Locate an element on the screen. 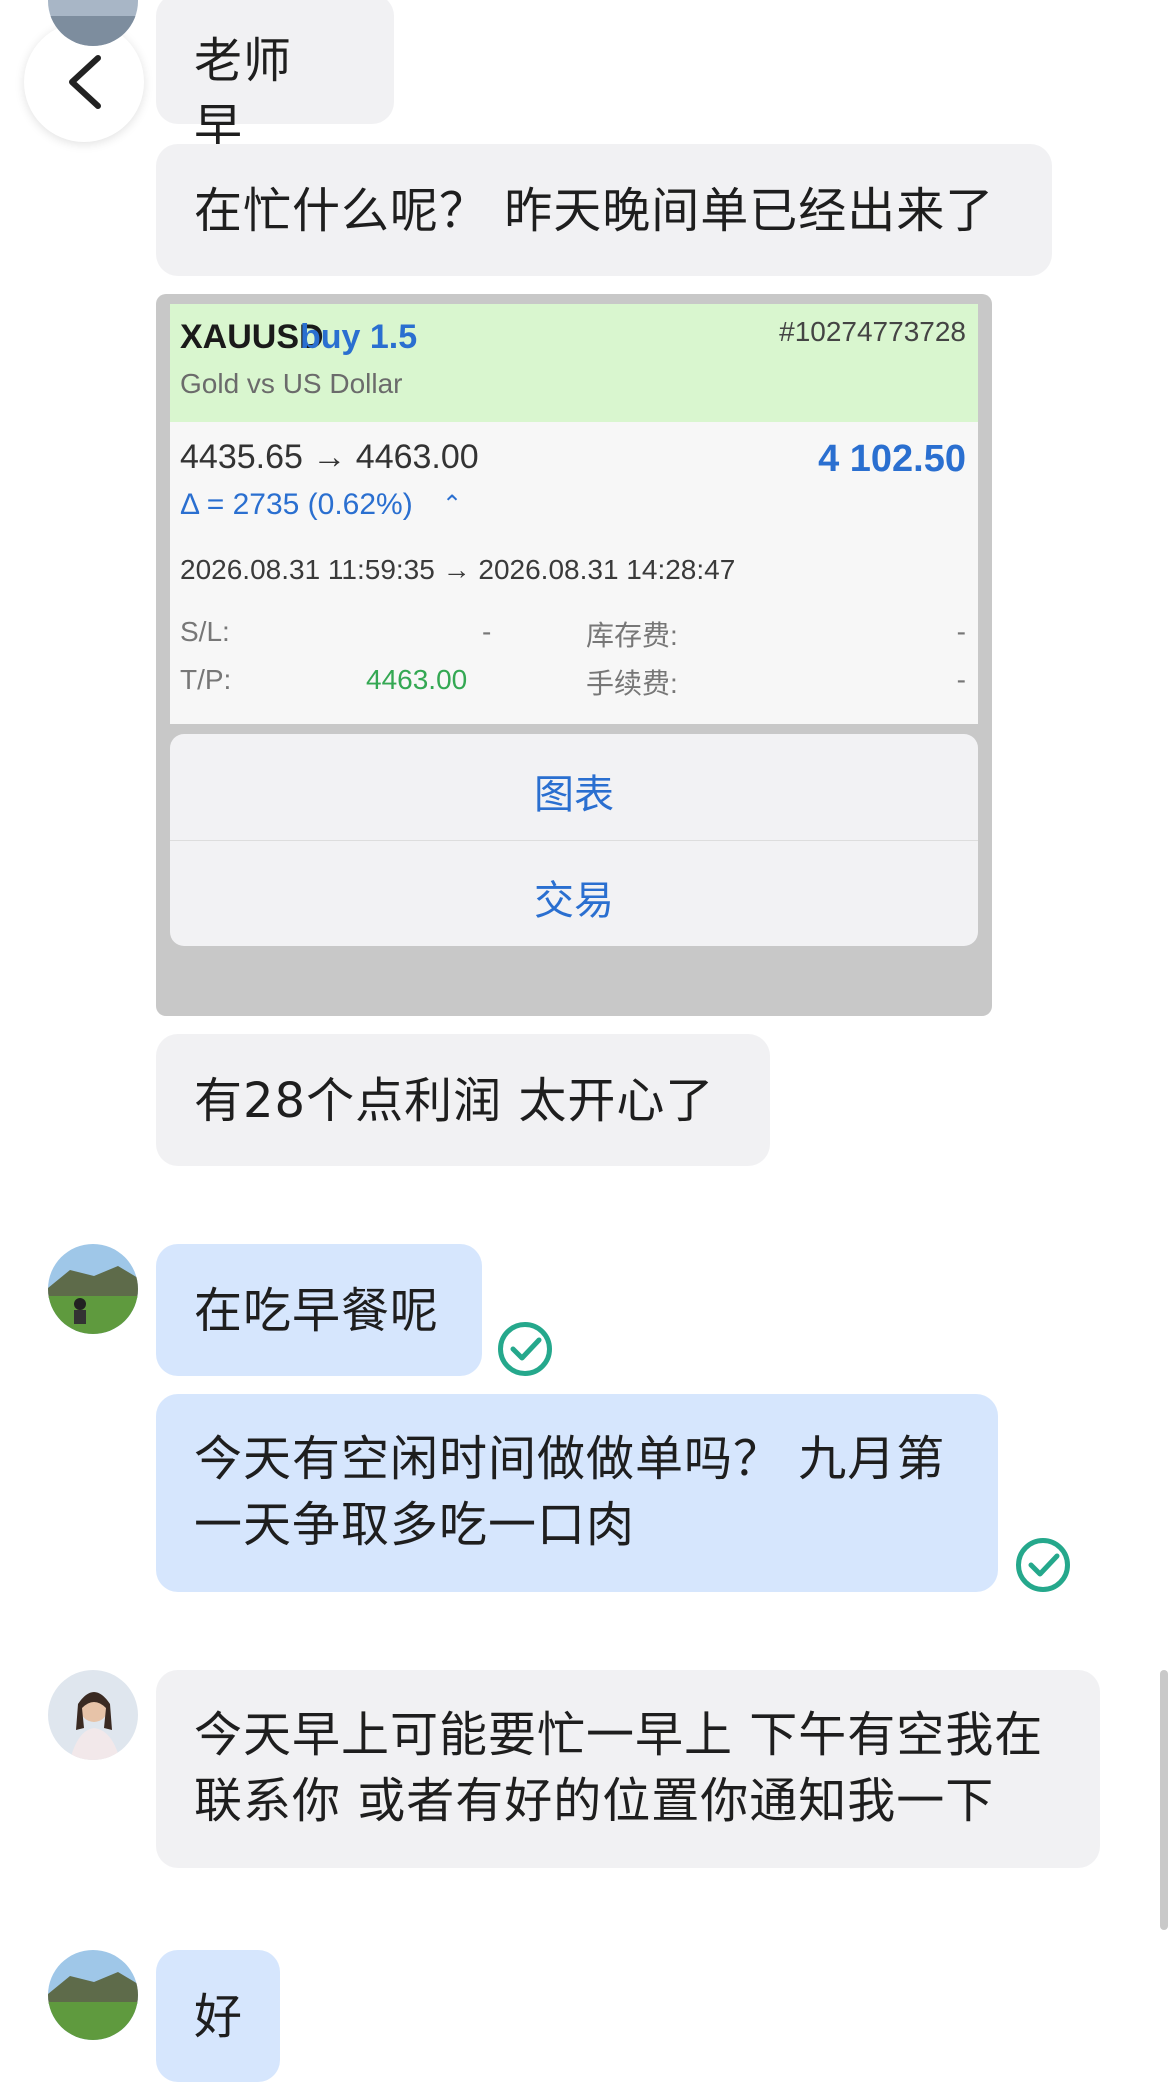 The width and height of the screenshot is (1170, 2082). message-text: 好 is located at coordinates (219, 2017).